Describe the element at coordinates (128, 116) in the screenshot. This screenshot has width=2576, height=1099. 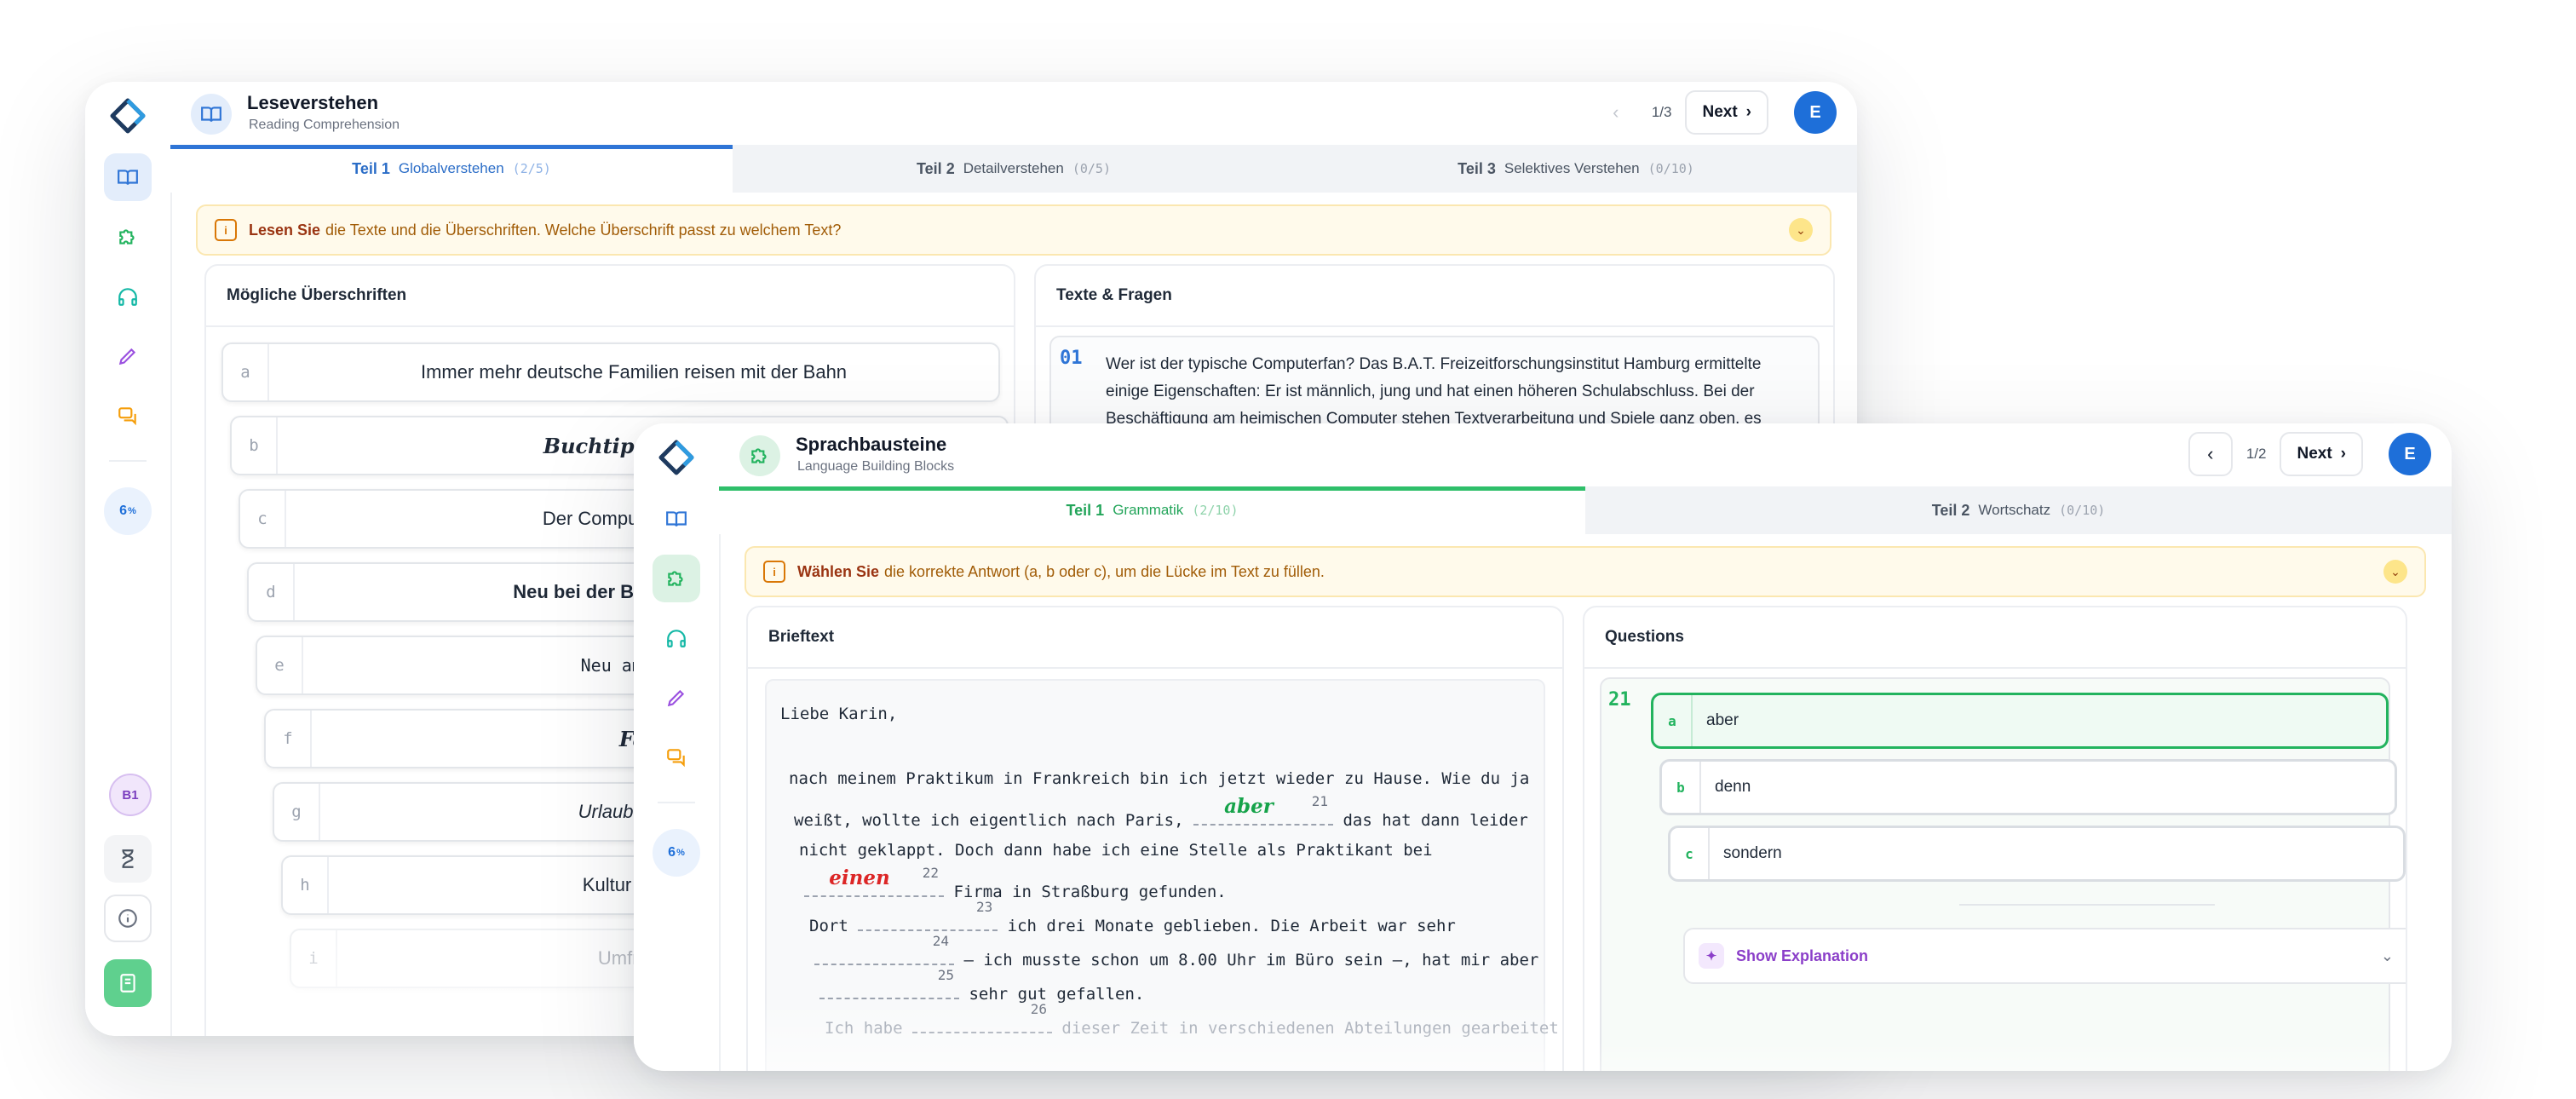
I see `app-logo-icon` at that location.